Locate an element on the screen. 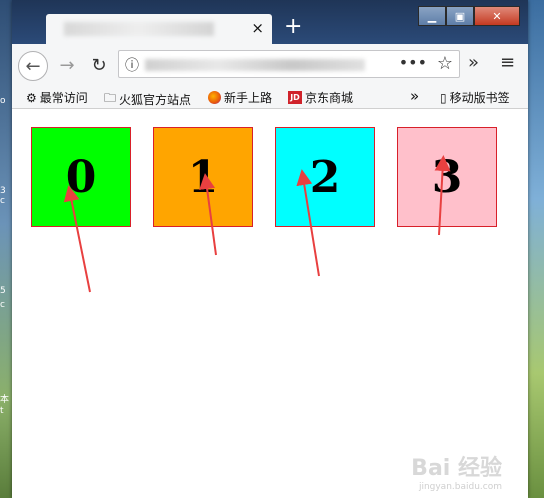 The image size is (544, 498). bookmark-label: 最常访问 is located at coordinates (63, 98).